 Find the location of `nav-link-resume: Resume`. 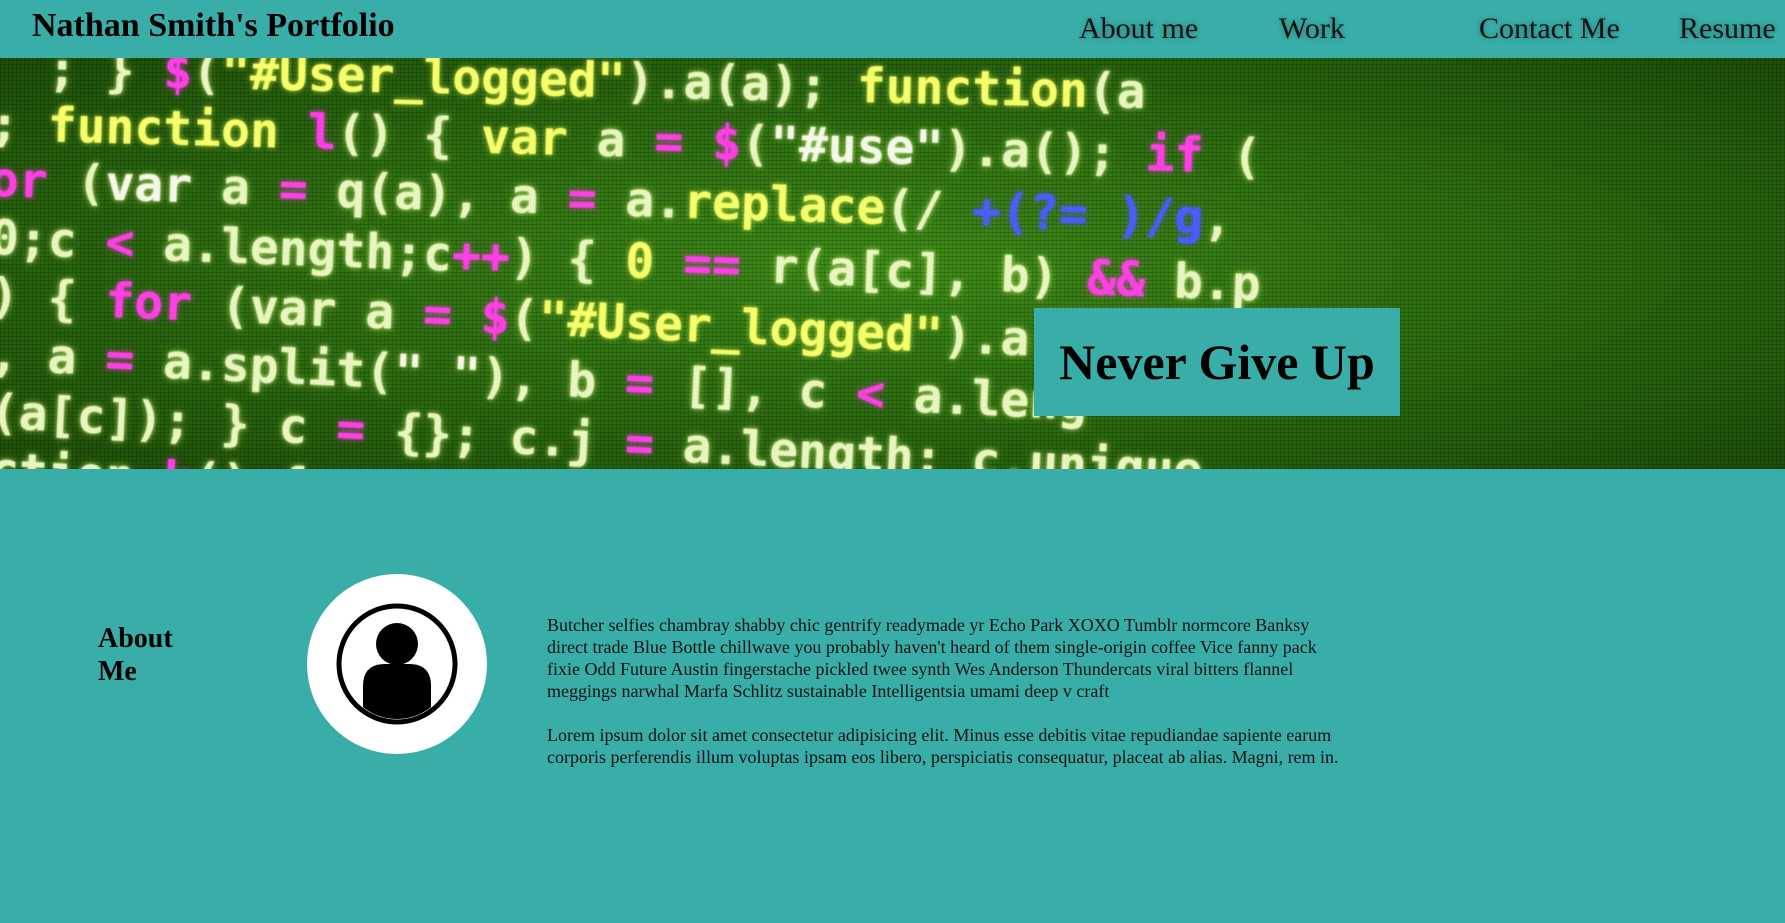

nav-link-resume: Resume is located at coordinates (1727, 29).